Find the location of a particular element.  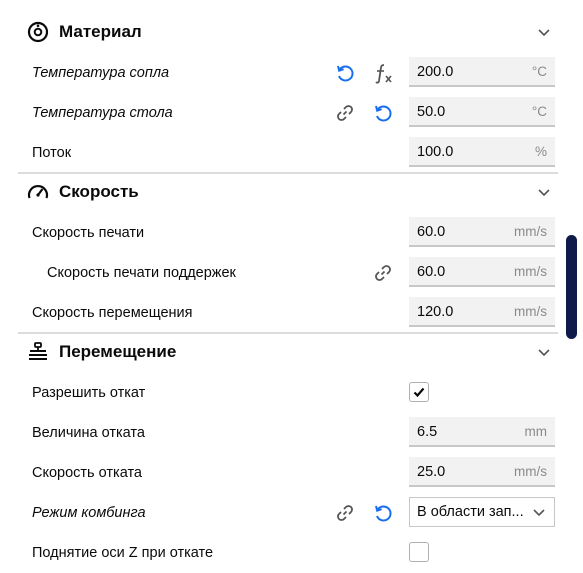

setting-label: Скорость перемещения is located at coordinates (112, 313).